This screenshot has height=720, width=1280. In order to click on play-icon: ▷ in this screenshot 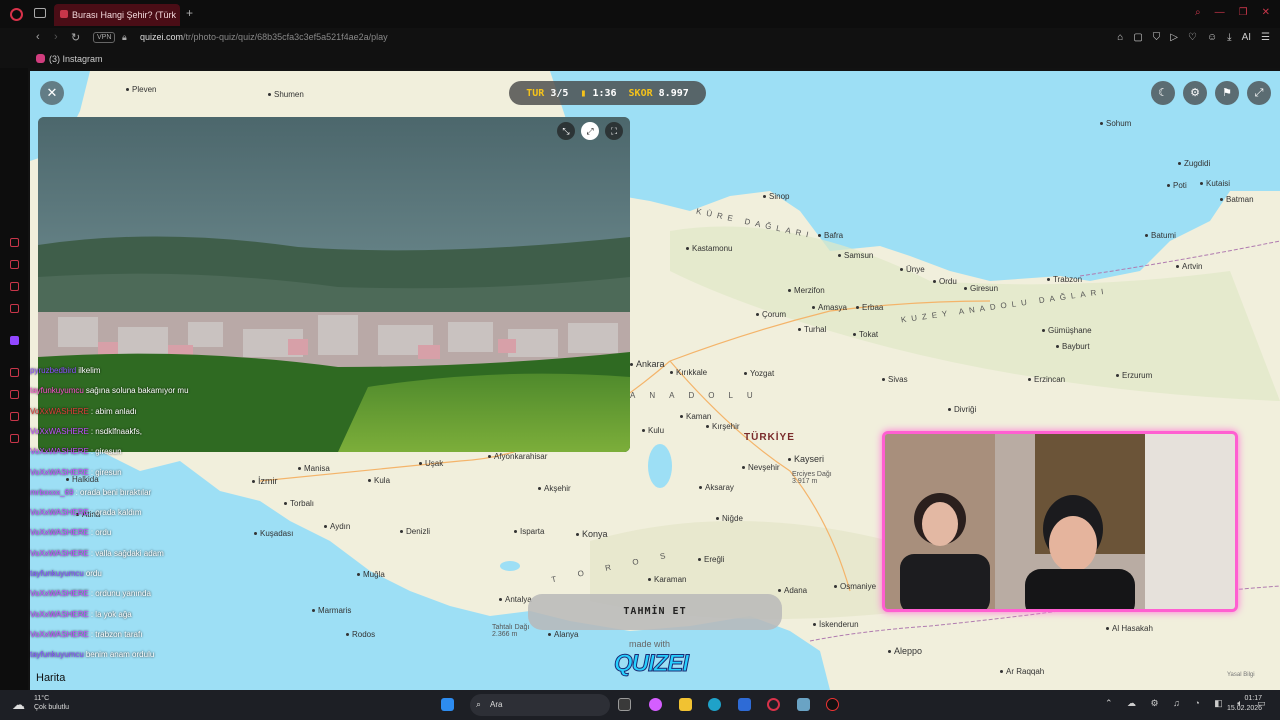, I will do `click(1174, 37)`.